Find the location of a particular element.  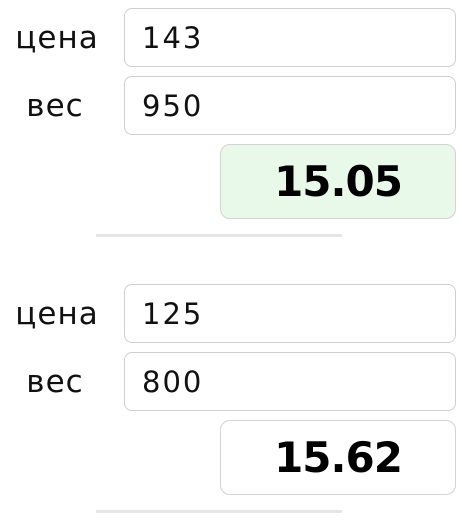

unit-price-result: 15.62 is located at coordinates (338, 457).